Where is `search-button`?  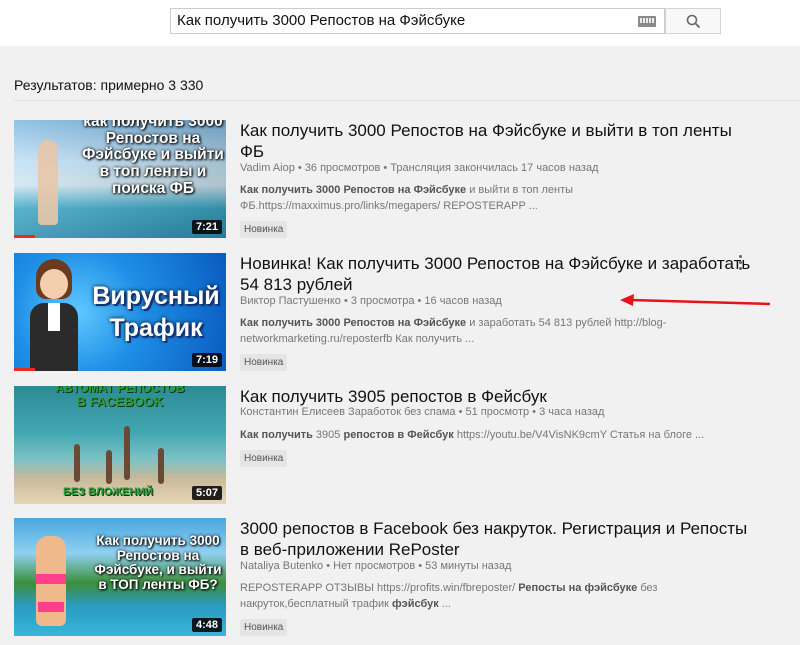 search-button is located at coordinates (693, 21).